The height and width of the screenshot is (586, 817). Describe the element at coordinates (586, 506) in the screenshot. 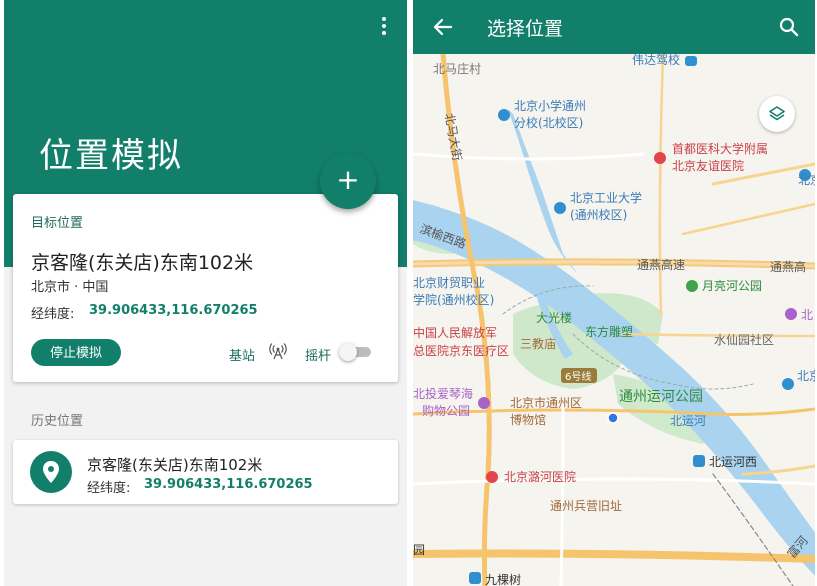

I see `map-label: 通州兵营旧址` at that location.